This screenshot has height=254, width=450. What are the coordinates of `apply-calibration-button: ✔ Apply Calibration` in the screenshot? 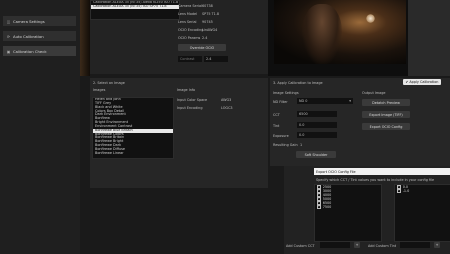 It's located at (422, 82).